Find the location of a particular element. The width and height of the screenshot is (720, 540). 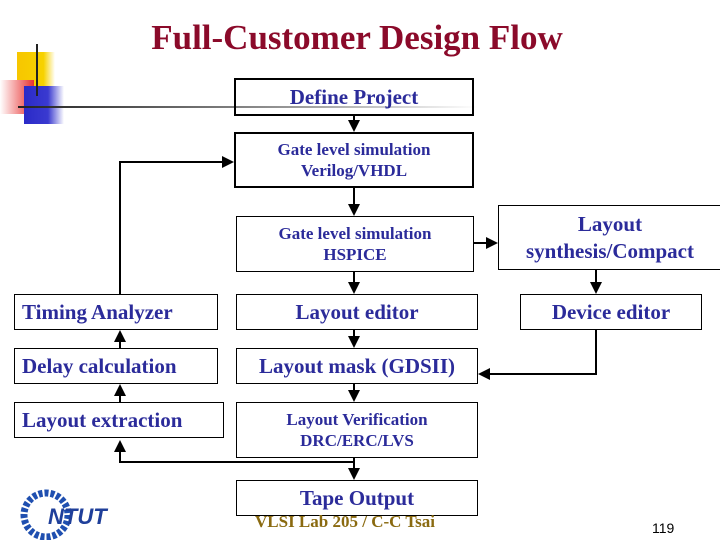

box-label: Layout Verification is located at coordinates (357, 419).